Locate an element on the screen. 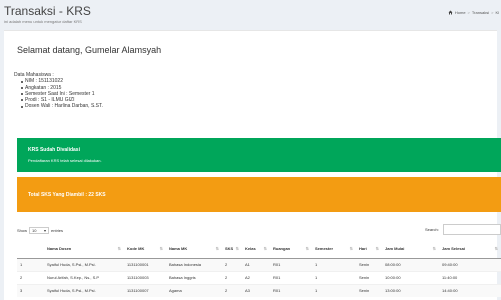  alert-text: Pendaftaran KRS telah selesai dilakukan. is located at coordinates (65, 160).